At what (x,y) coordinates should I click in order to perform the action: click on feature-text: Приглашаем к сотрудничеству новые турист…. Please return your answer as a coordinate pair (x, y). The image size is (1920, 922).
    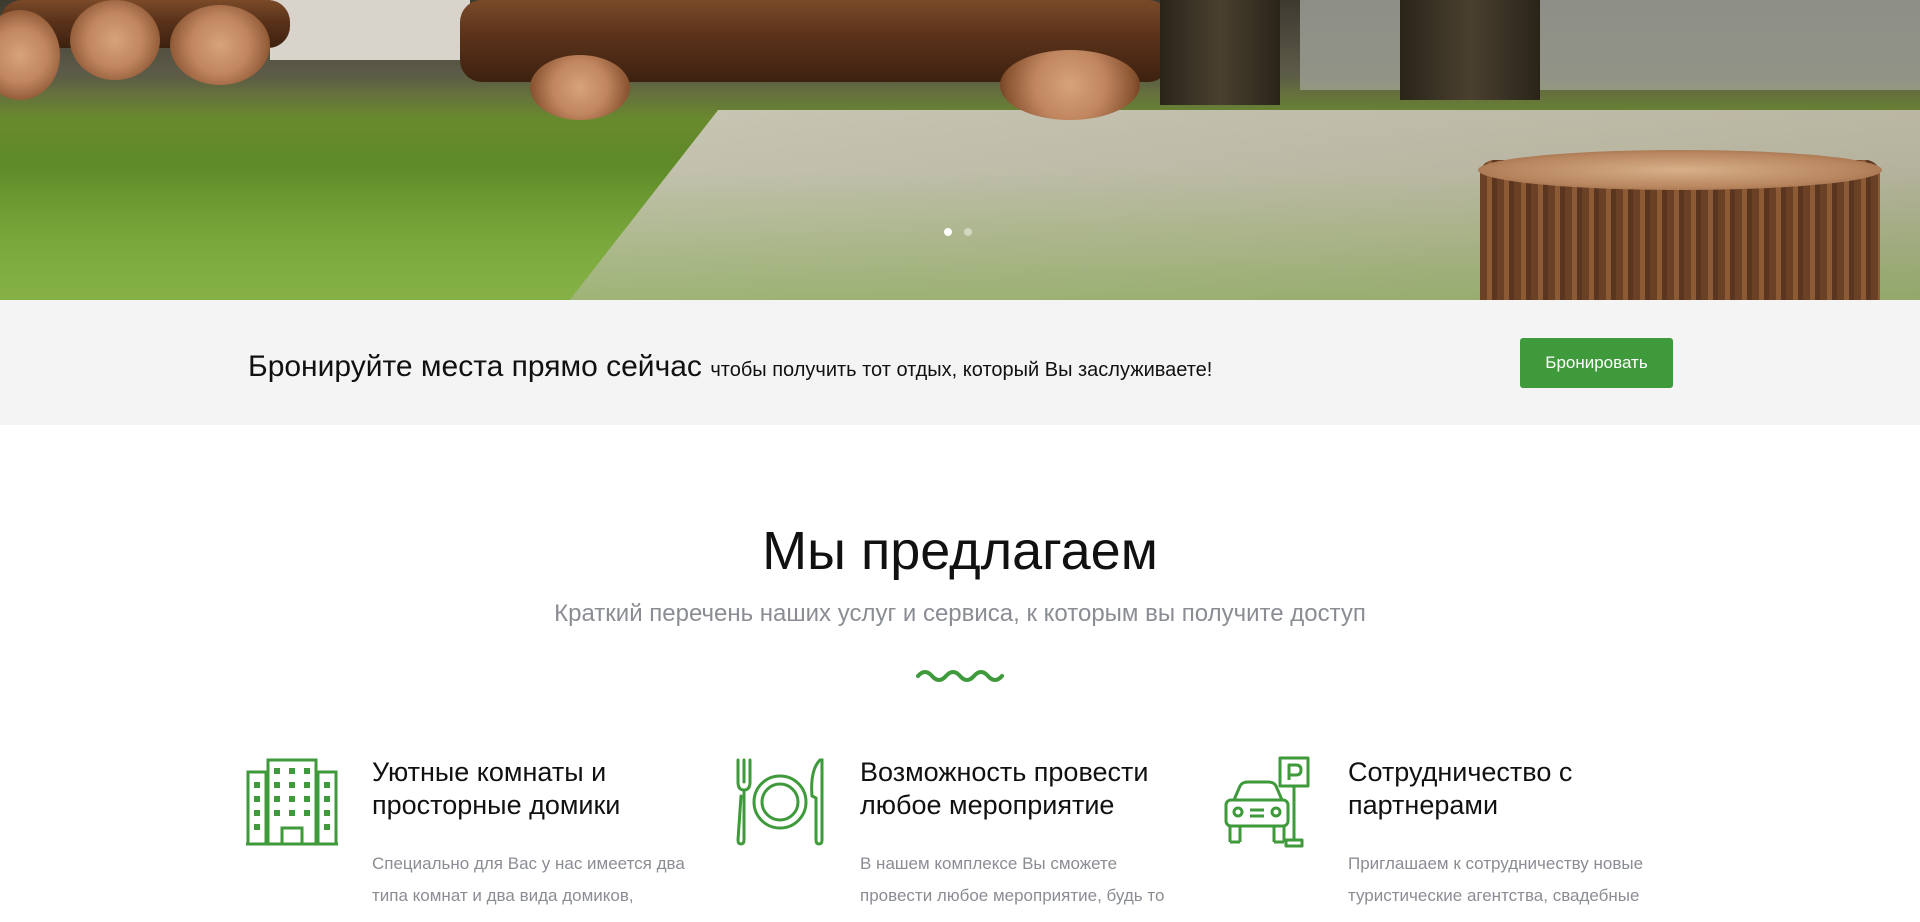
    Looking at the image, I should click on (1496, 879).